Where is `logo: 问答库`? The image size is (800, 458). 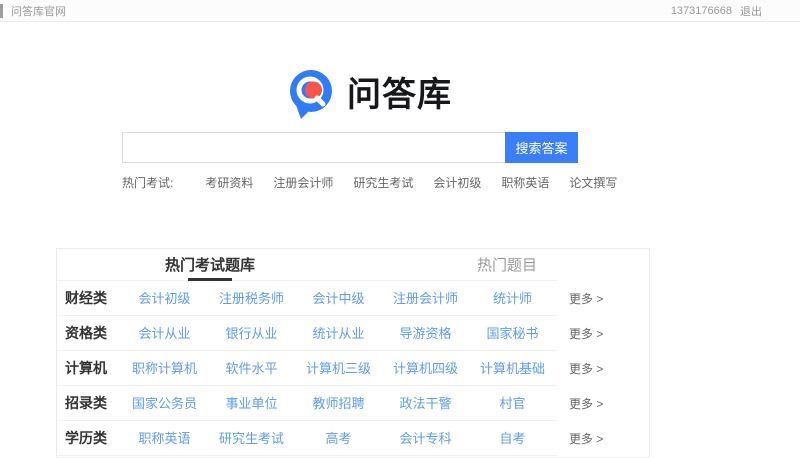 logo: 问答库 is located at coordinates (369, 95).